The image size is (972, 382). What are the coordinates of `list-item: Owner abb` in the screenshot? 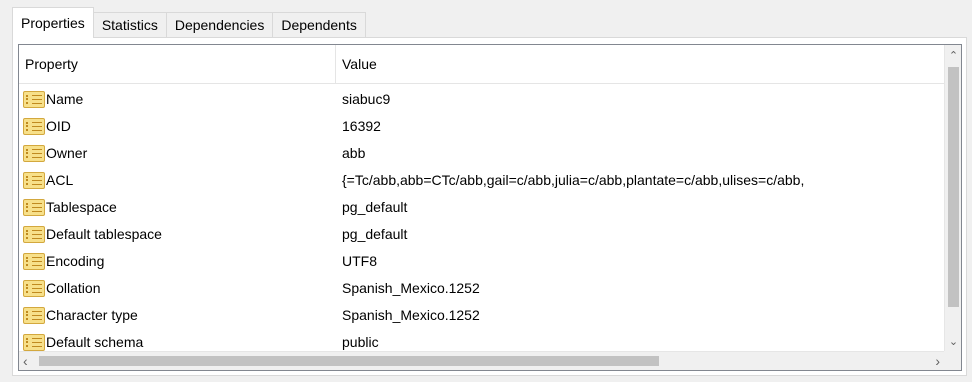 It's located at (481, 153).